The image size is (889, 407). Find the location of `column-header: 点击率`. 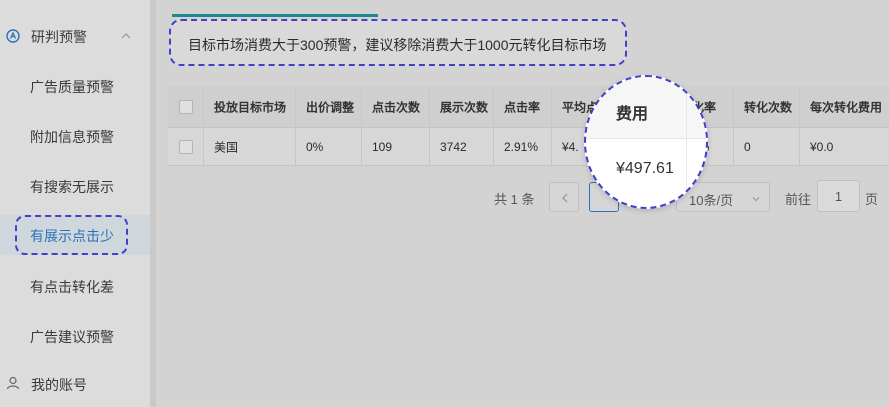

column-header: 点击率 is located at coordinates (523, 106).